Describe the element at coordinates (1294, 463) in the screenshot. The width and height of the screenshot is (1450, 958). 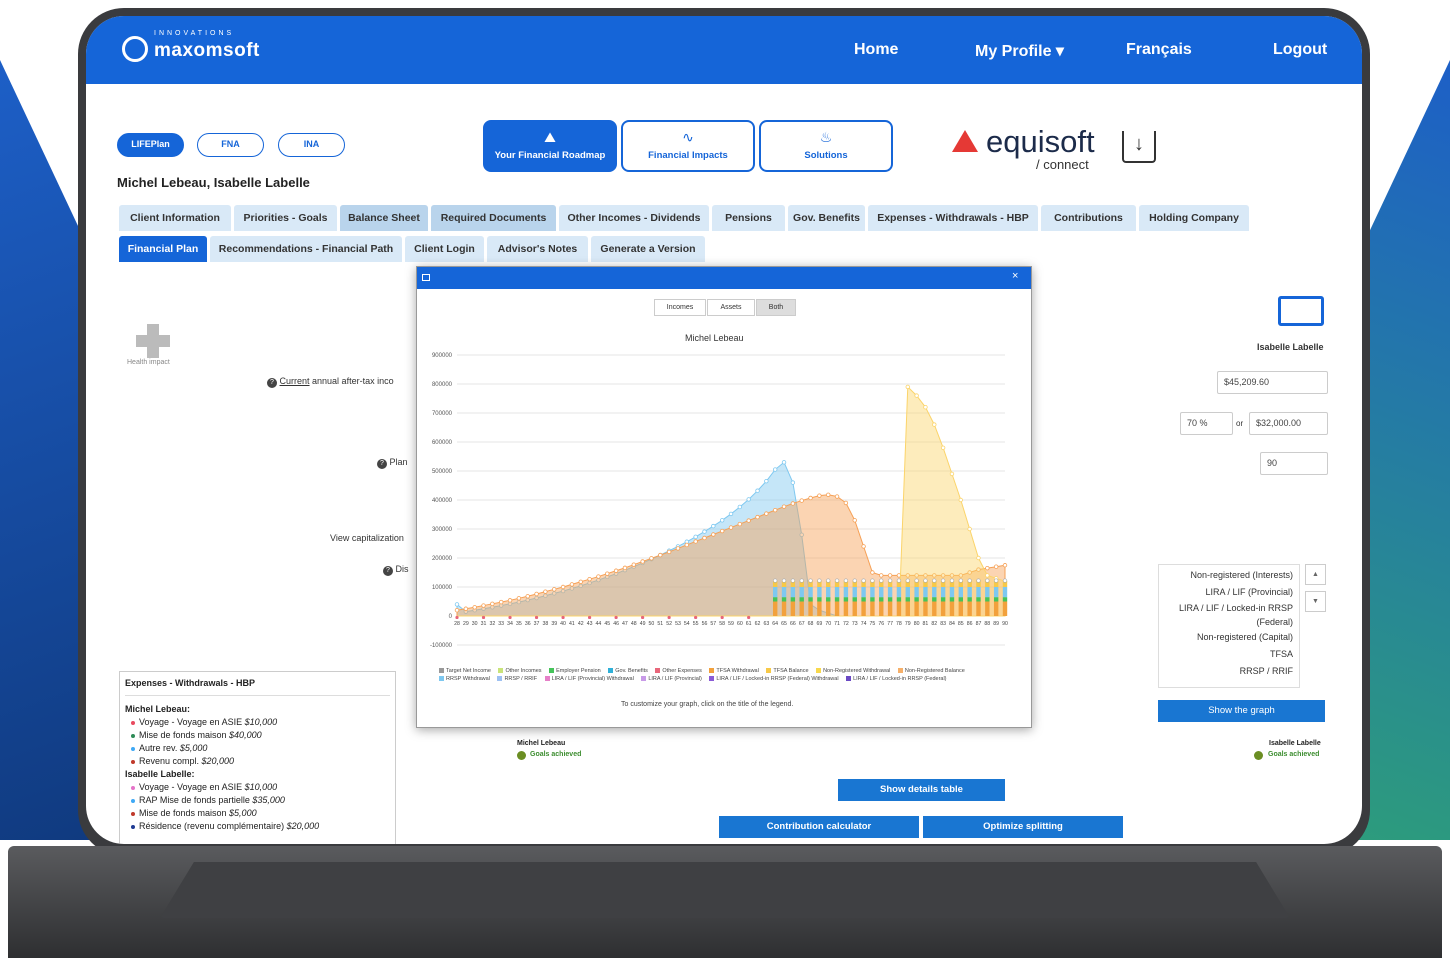
I see `age-input: 90` at that location.